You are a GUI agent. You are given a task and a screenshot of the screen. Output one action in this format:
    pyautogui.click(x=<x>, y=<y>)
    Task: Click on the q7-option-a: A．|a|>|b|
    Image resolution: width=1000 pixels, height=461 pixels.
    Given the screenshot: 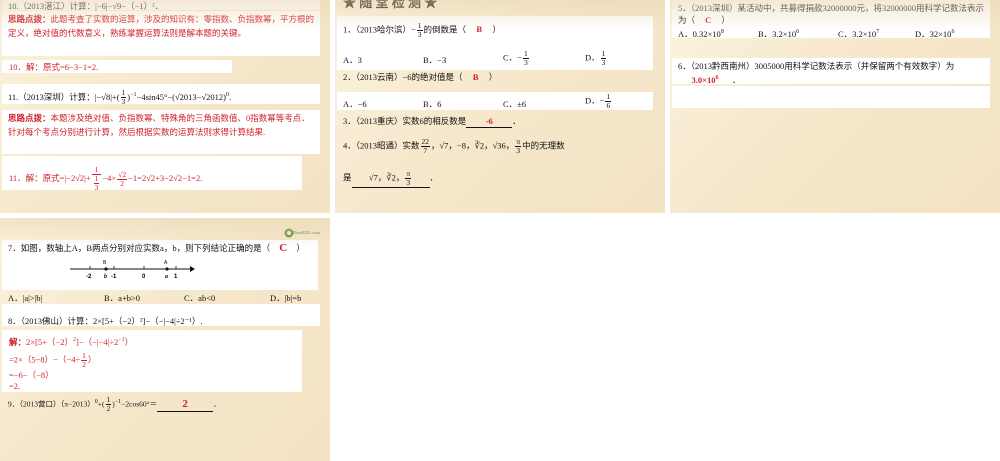 What is the action you would take?
    pyautogui.click(x=25, y=298)
    